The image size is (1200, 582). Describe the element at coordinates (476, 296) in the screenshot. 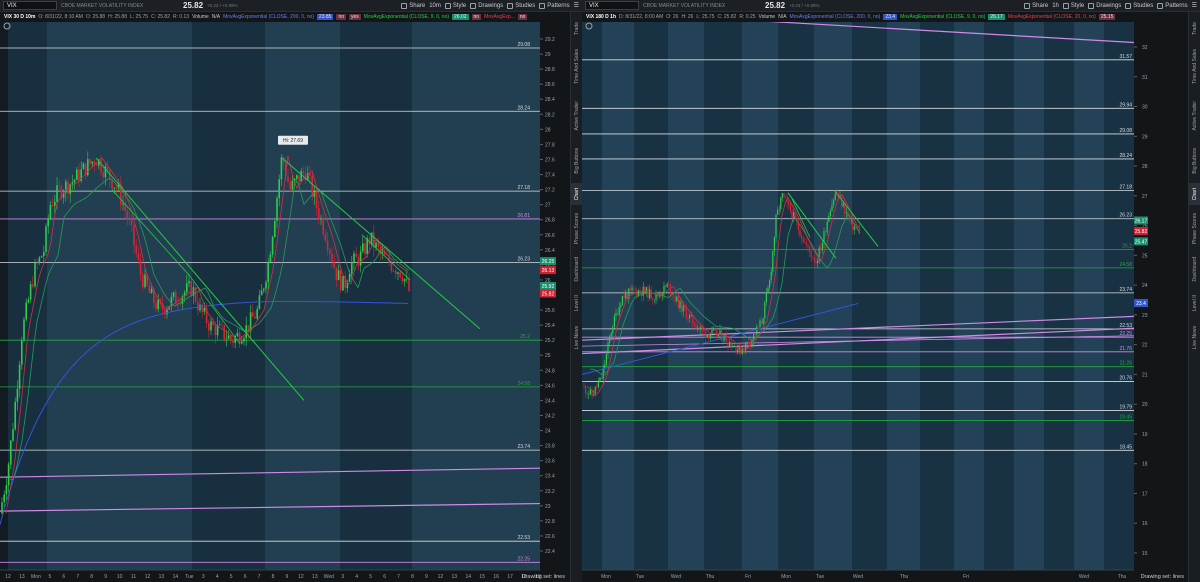

I see `session-band` at that location.